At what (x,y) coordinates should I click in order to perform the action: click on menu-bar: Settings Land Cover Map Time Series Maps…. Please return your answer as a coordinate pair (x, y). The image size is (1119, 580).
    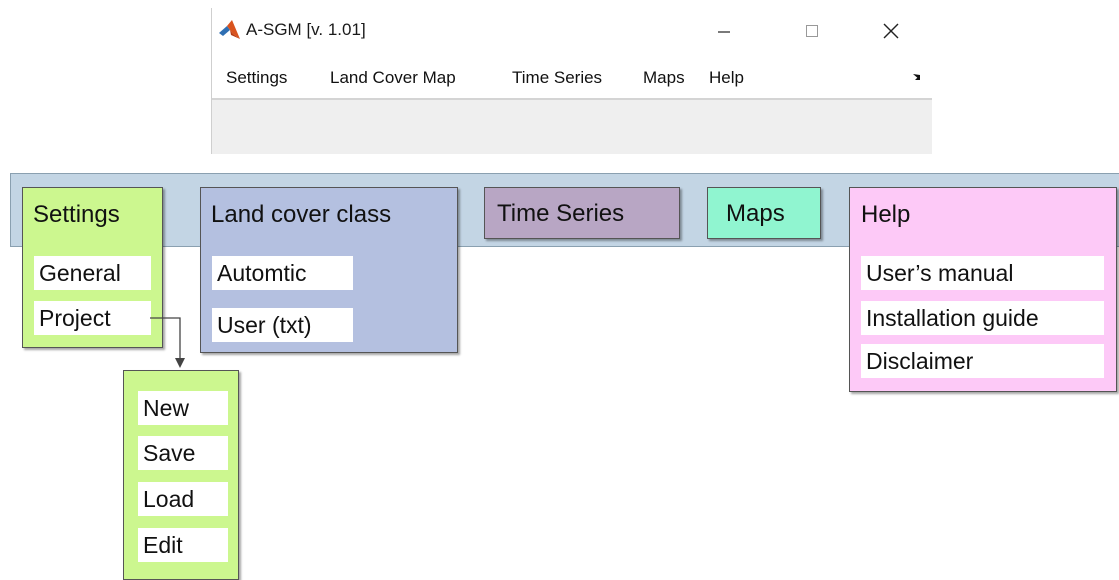
    Looking at the image, I should click on (572, 80).